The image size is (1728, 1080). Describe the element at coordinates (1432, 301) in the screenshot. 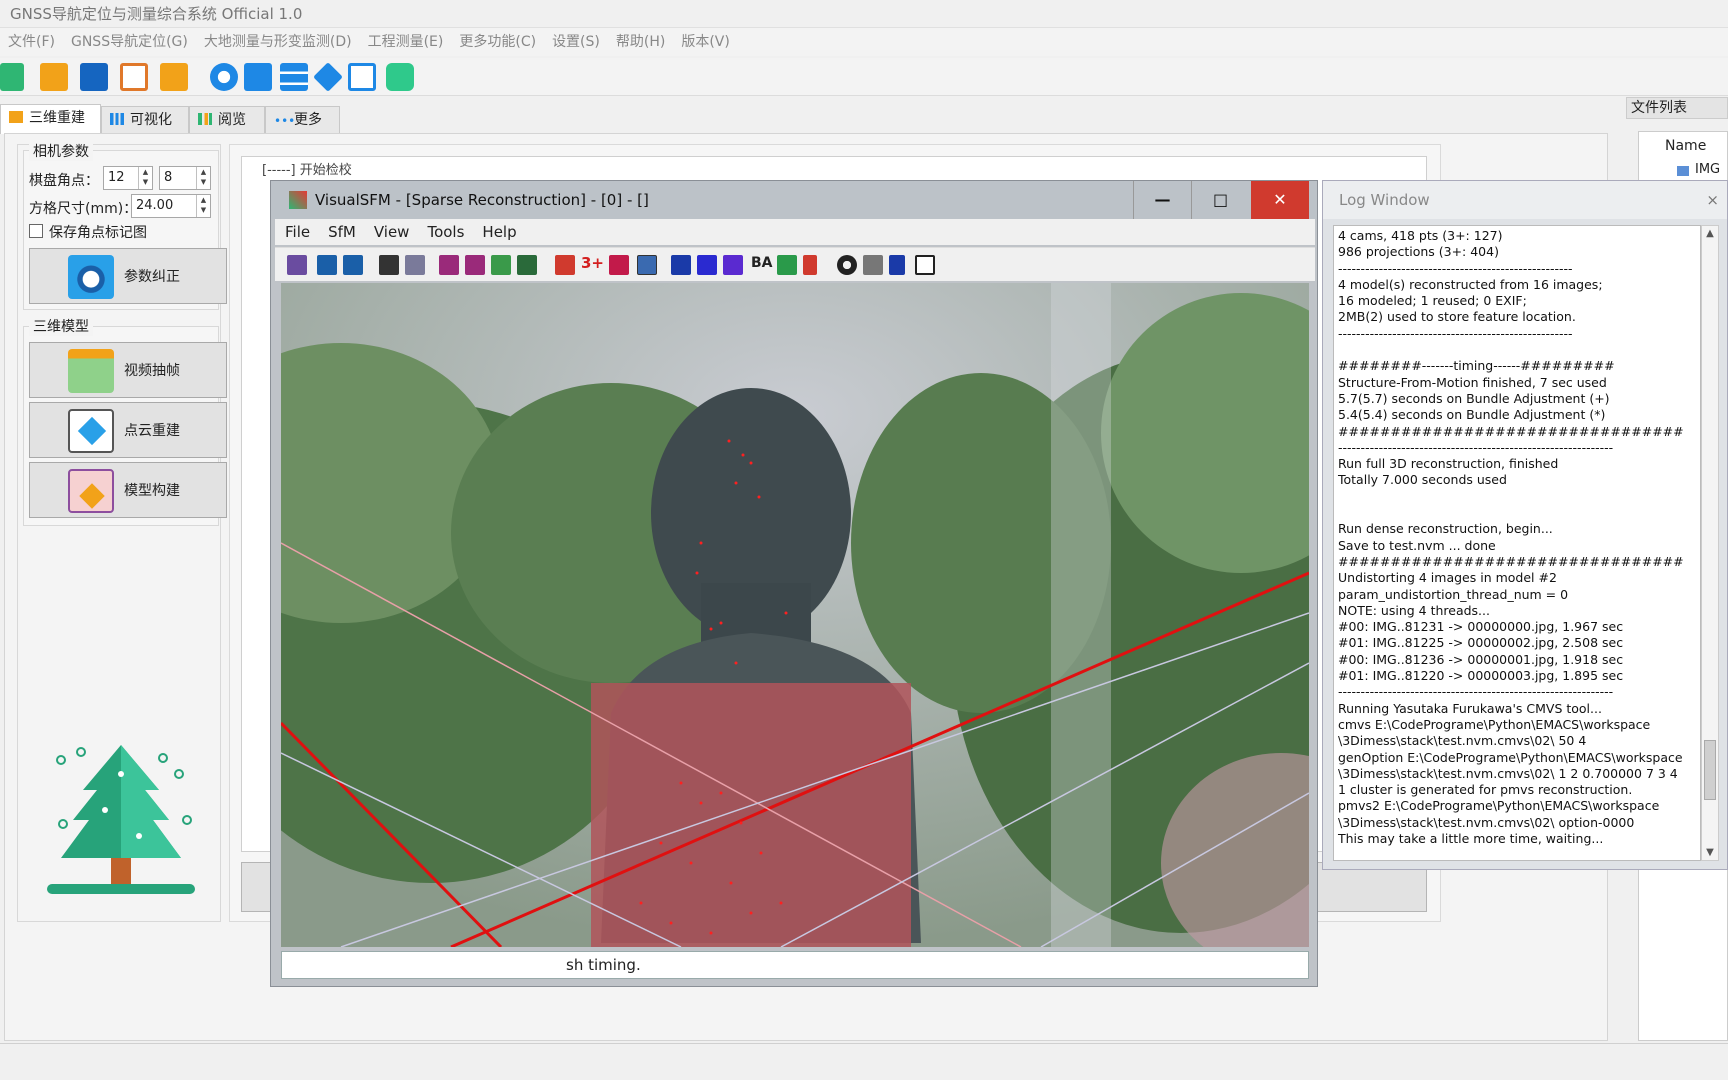

I see `log-line: 16 modeled; 1 reused; 0 EXIF;` at that location.